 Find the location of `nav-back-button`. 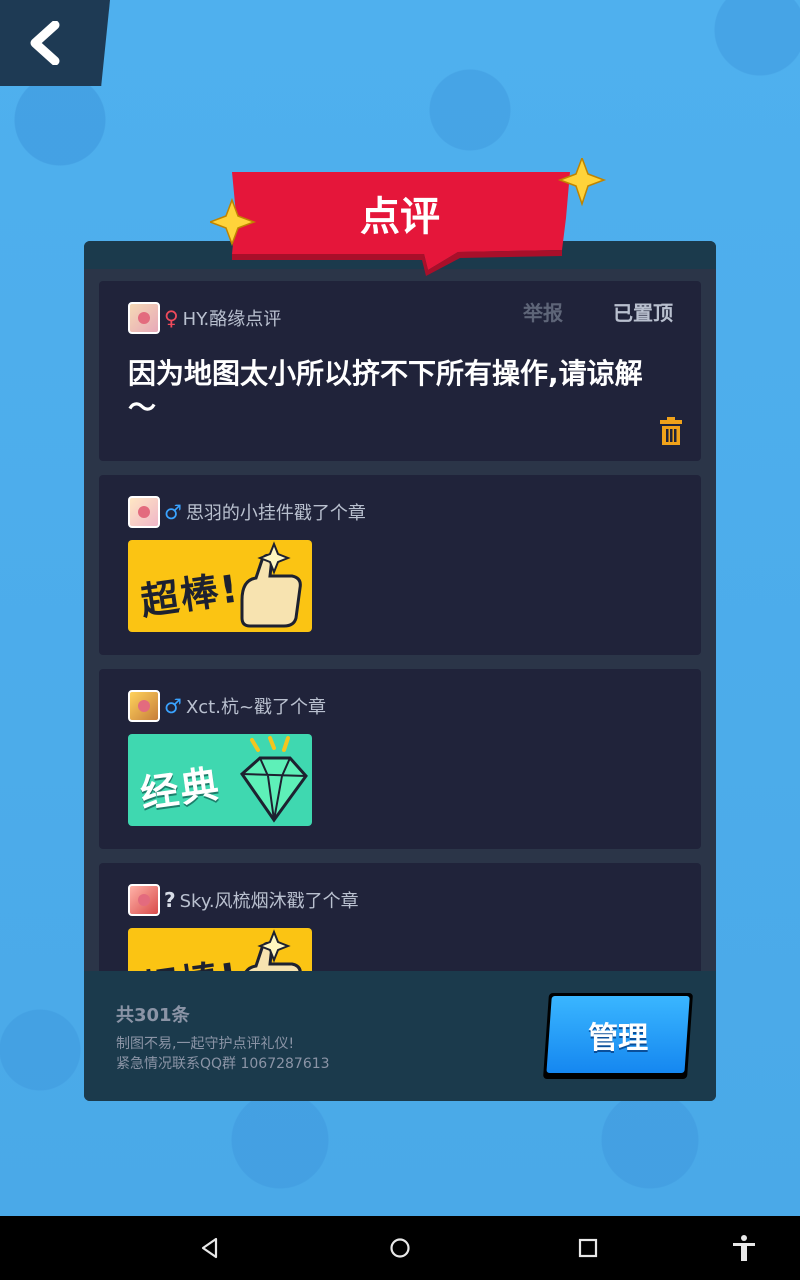

nav-back-button is located at coordinates (210, 1248).